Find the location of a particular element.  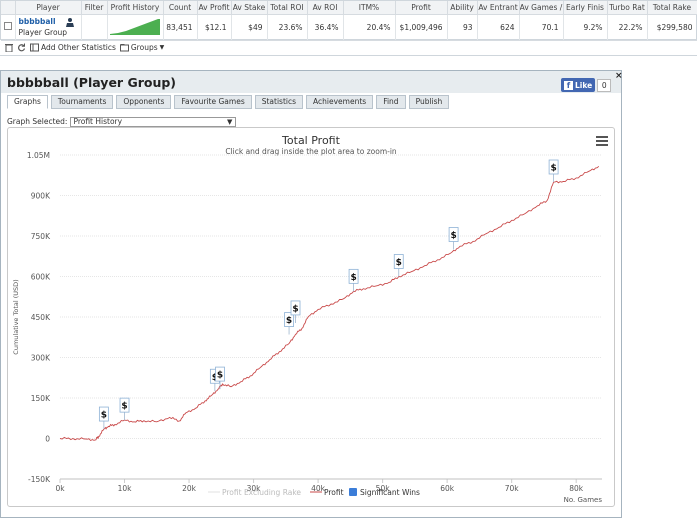

col-header-profit: Profit is located at coordinates (421, 8).